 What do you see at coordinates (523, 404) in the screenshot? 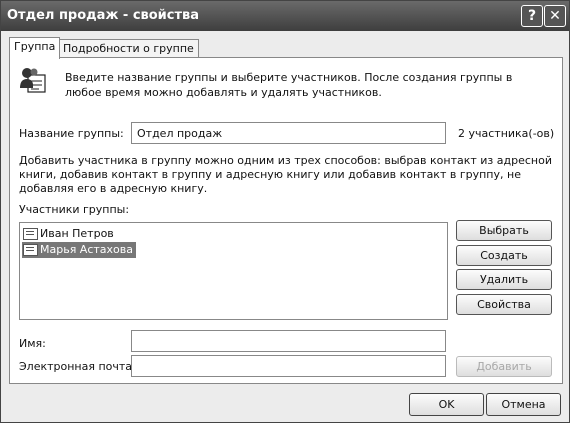
I see `cancel-button: Отмена` at bounding box center [523, 404].